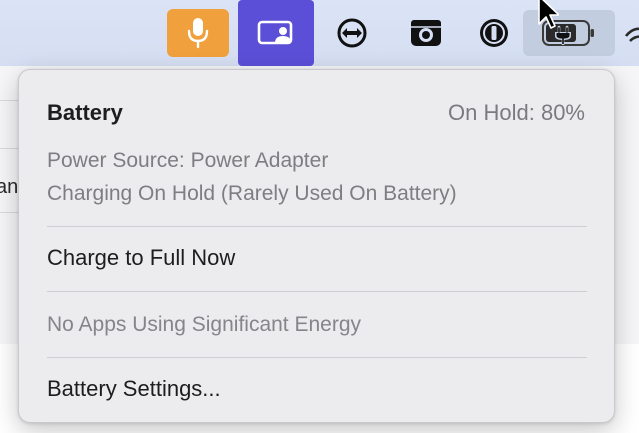  I want to click on wifi-status-item, so click(630, 33).